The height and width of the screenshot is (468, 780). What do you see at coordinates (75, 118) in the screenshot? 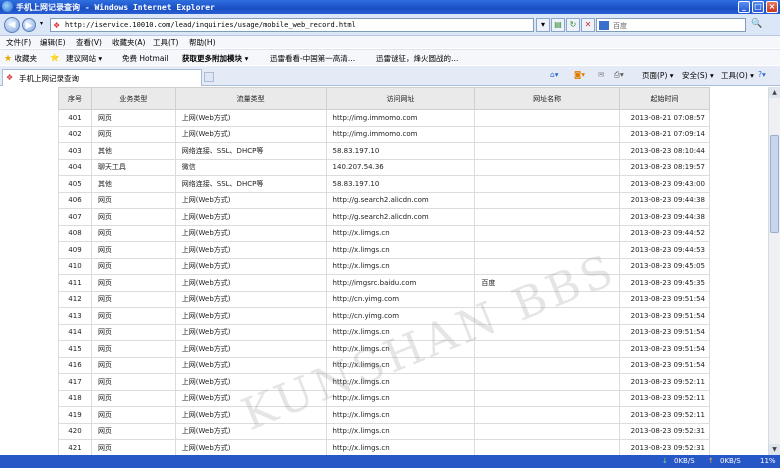
I see `cell-index: 401` at bounding box center [75, 118].